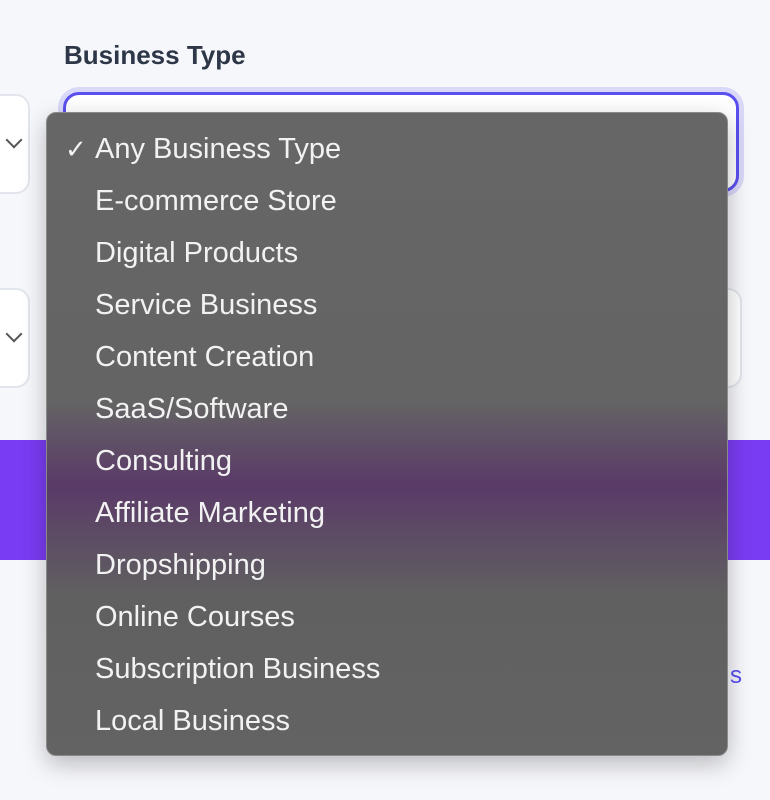 The height and width of the screenshot is (800, 770). Describe the element at coordinates (387, 617) in the screenshot. I see `option-online-courses: Online Courses` at that location.